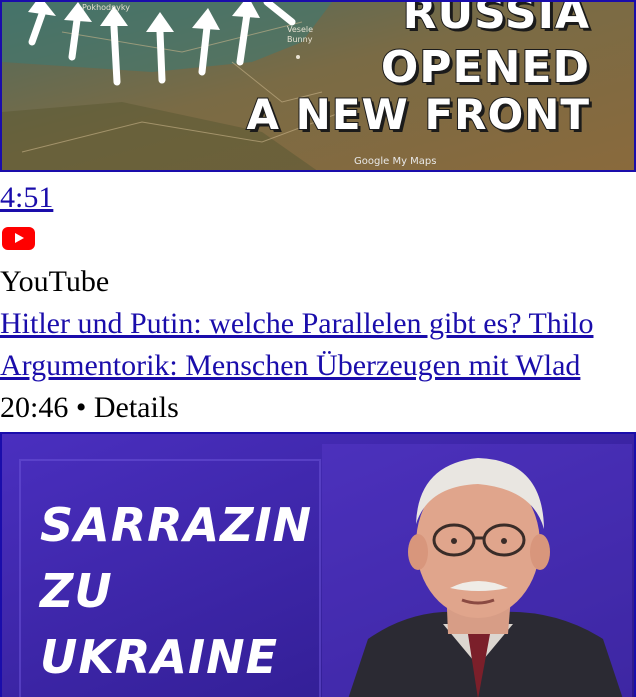 This screenshot has height=697, width=636. I want to click on thumbnail-headline-line: ZU, so click(76, 591).